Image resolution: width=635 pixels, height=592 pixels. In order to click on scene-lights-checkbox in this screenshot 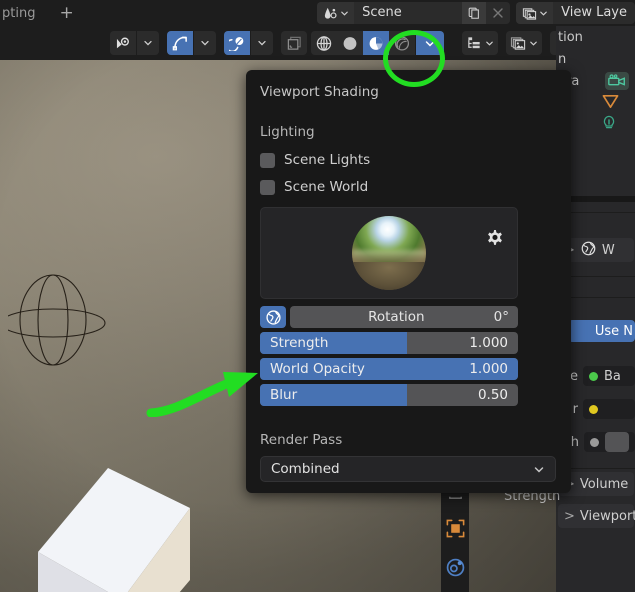, I will do `click(267, 160)`.